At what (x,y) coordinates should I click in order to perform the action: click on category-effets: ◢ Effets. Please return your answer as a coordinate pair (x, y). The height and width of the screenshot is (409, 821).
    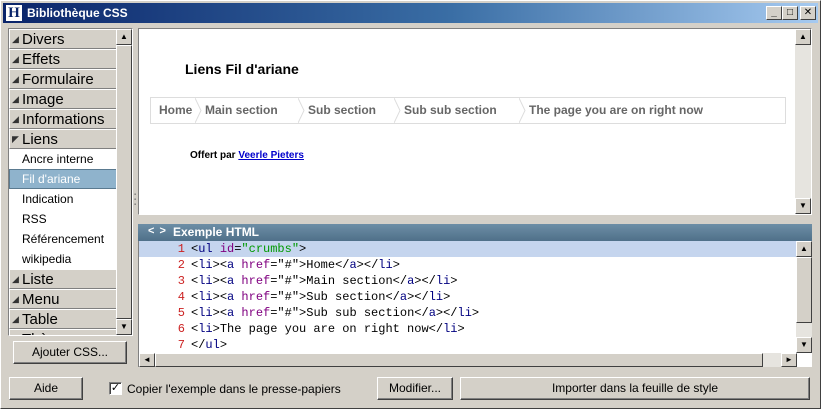
    Looking at the image, I should click on (63, 59).